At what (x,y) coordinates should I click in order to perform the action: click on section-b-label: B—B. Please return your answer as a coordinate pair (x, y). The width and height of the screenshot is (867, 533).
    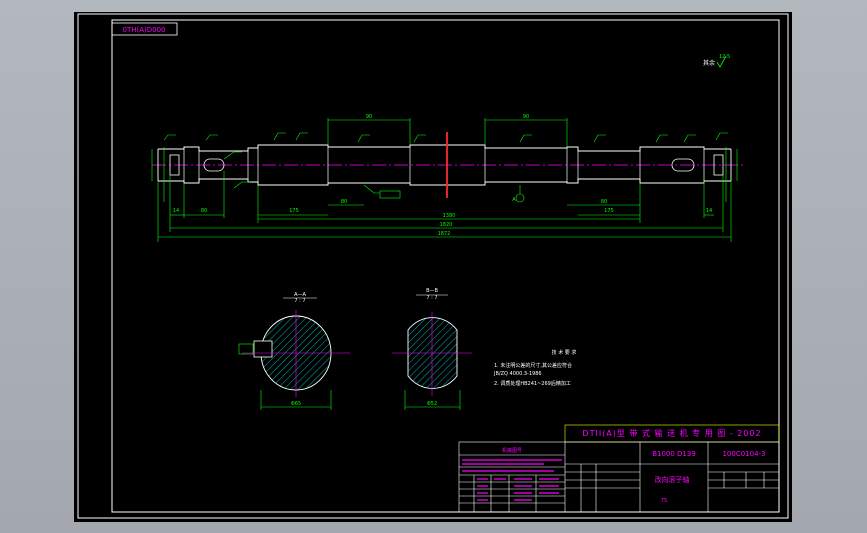
    Looking at the image, I should click on (432, 291).